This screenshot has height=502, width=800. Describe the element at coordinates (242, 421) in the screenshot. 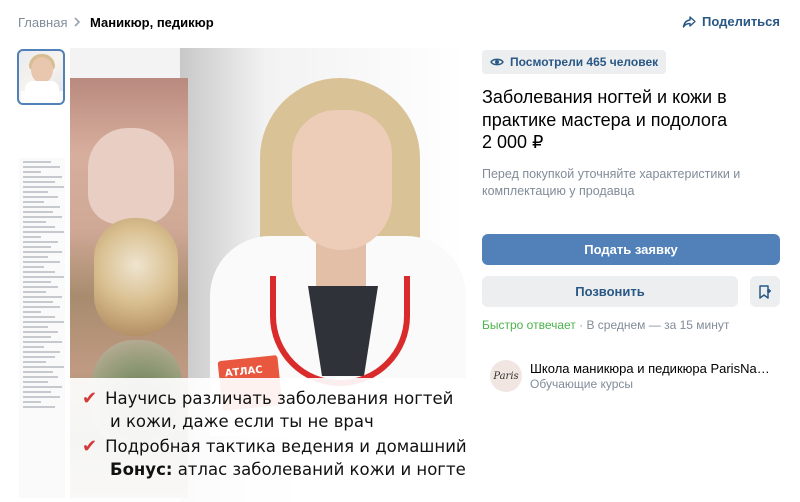

I see `promo-line-2: и кожи, даже если ты не врач` at that location.